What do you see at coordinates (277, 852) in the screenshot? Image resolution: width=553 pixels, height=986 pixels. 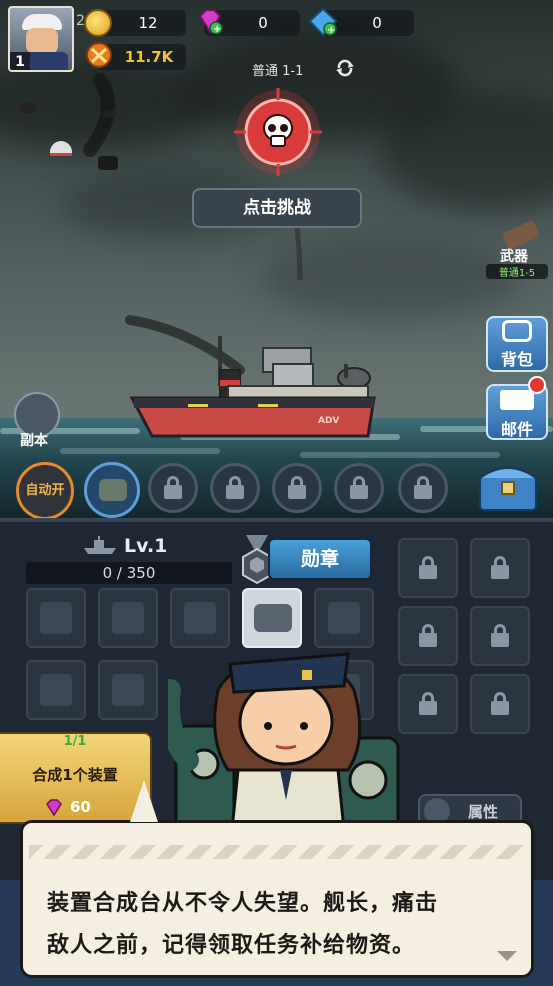 I see `dialog-stripe` at bounding box center [277, 852].